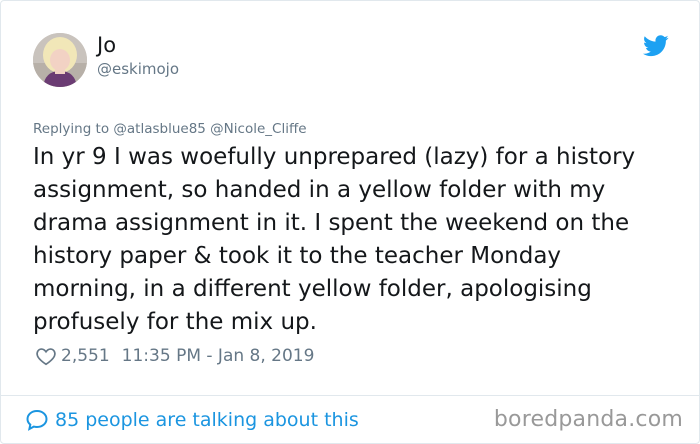  I want to click on conversation-link: 85 people are talking about this, so click(192, 420).